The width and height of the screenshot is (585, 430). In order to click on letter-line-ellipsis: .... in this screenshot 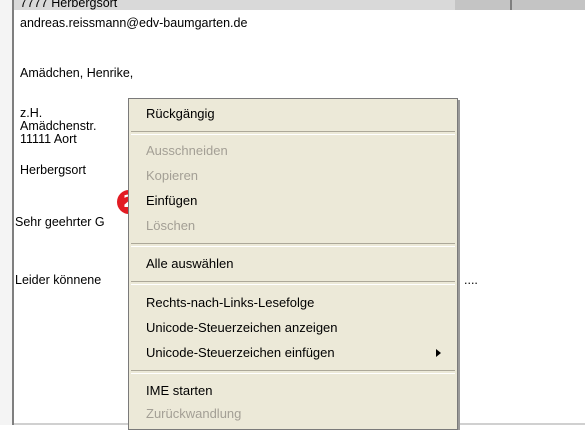, I will do `click(471, 280)`.